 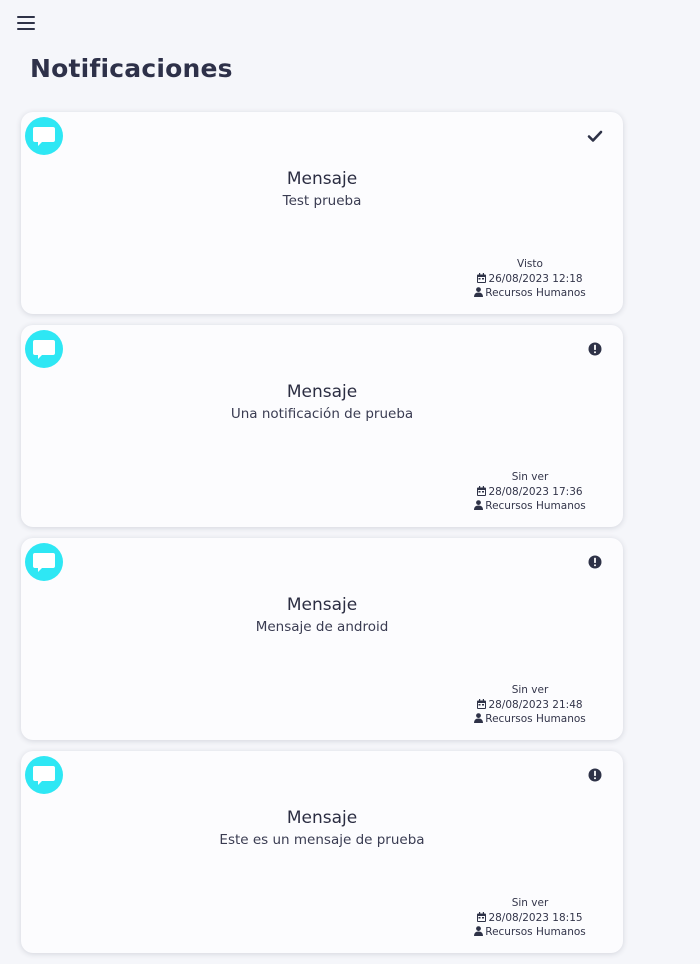 I want to click on notification-date: 28/08/2023 18:15, so click(x=535, y=917).